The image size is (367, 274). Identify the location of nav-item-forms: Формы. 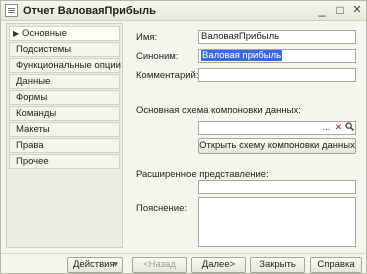
(64, 97).